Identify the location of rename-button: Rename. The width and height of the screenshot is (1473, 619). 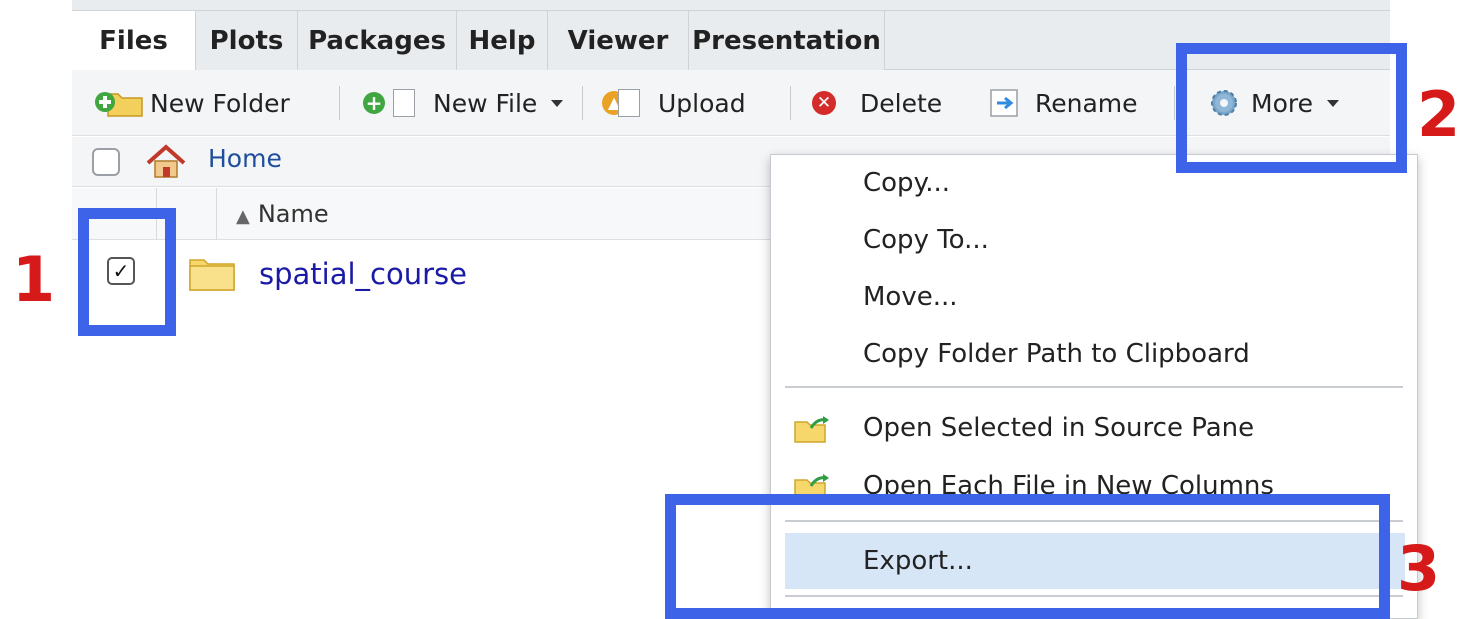
(1063, 103).